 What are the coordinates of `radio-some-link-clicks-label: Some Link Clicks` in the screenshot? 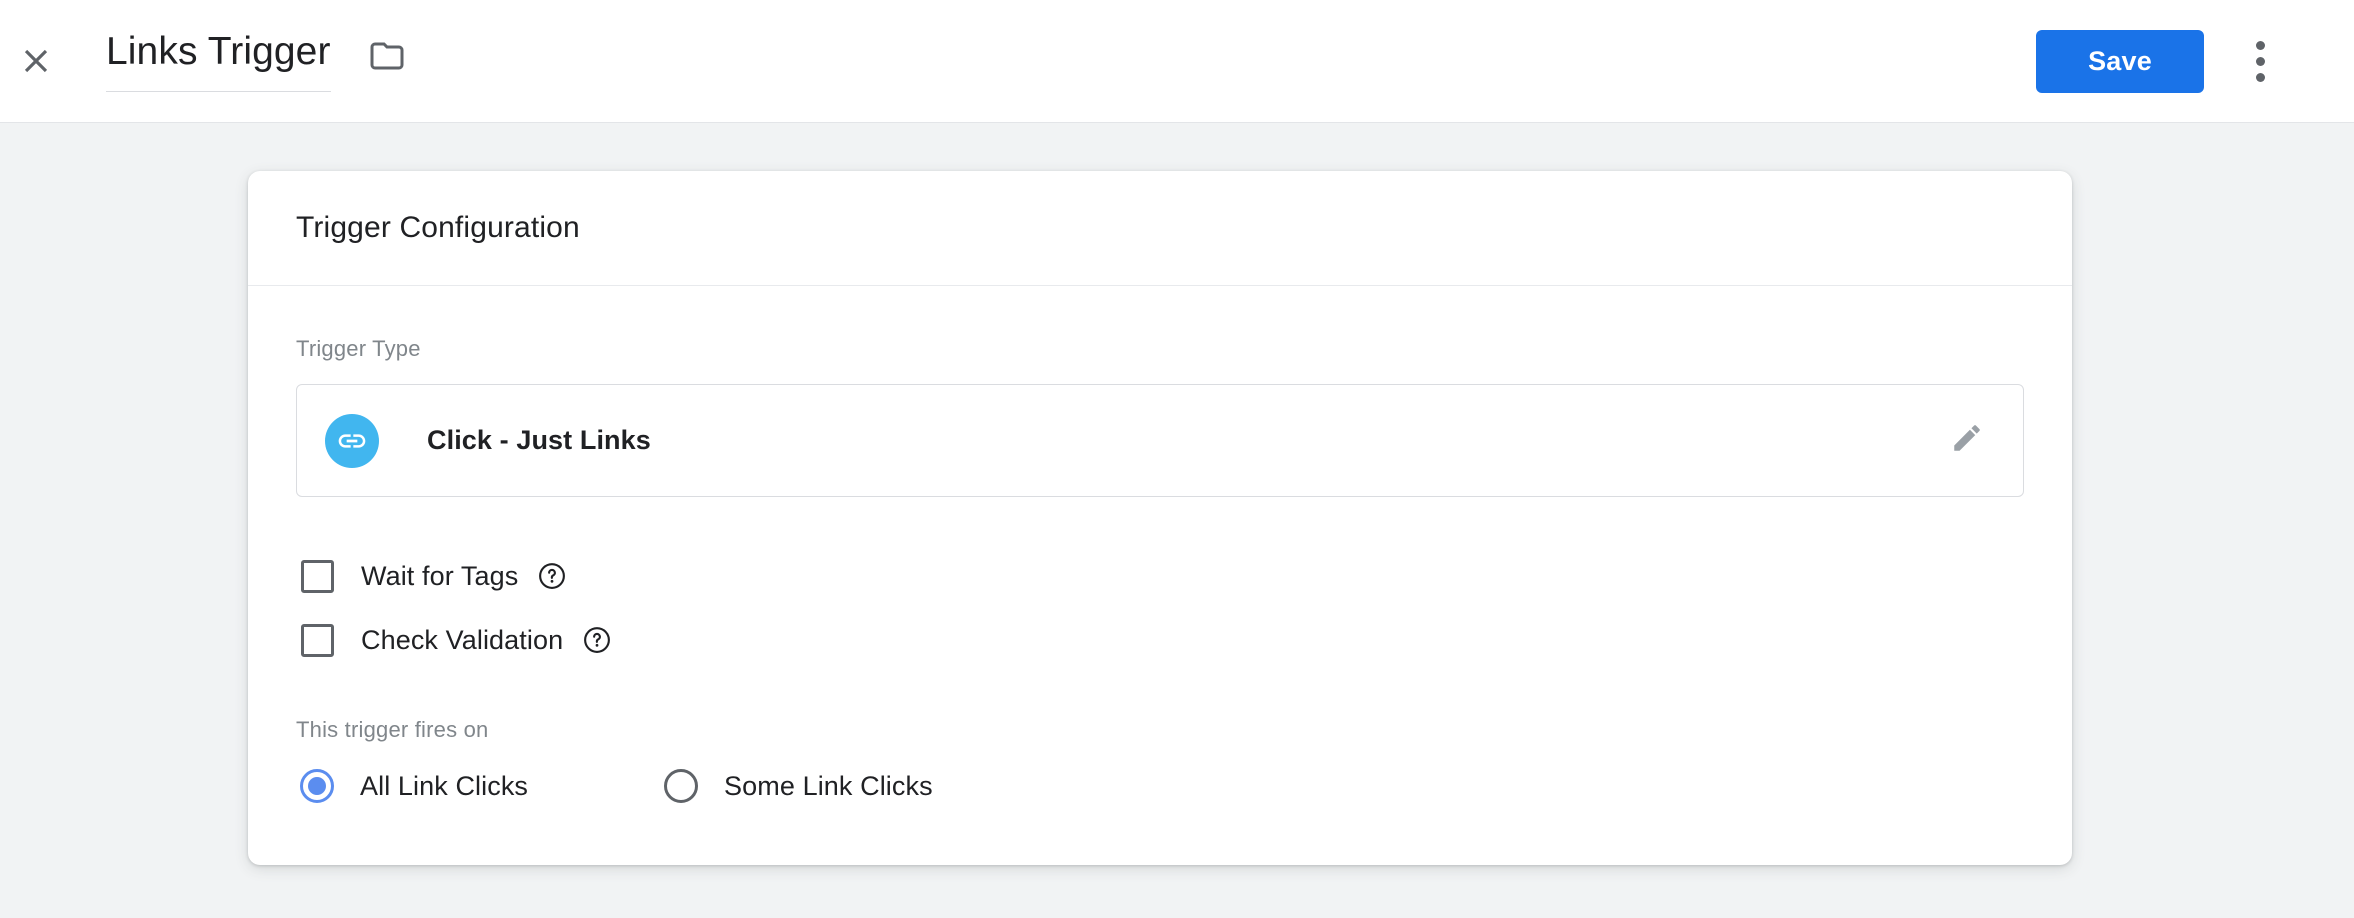 It's located at (828, 786).